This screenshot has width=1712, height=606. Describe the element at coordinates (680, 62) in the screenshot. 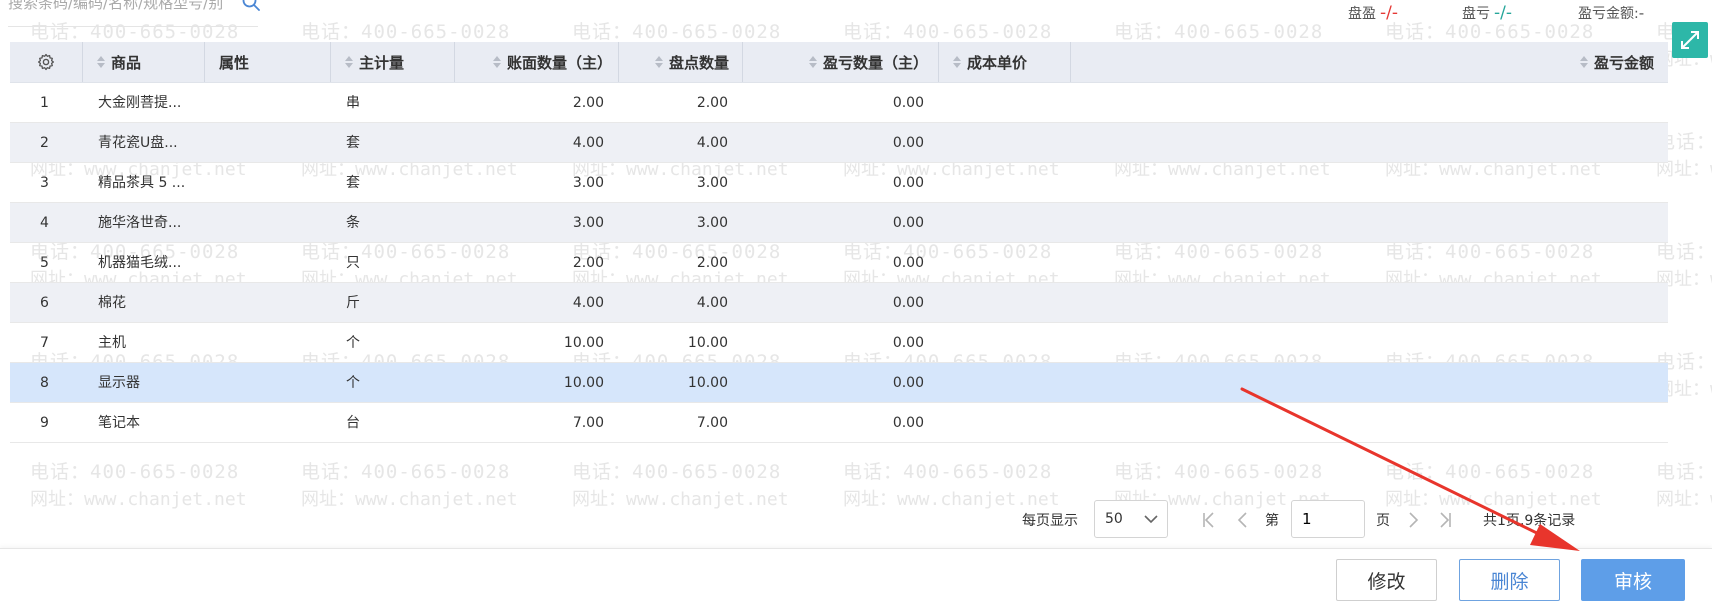

I see `column-count-qty: 盘点数量` at that location.